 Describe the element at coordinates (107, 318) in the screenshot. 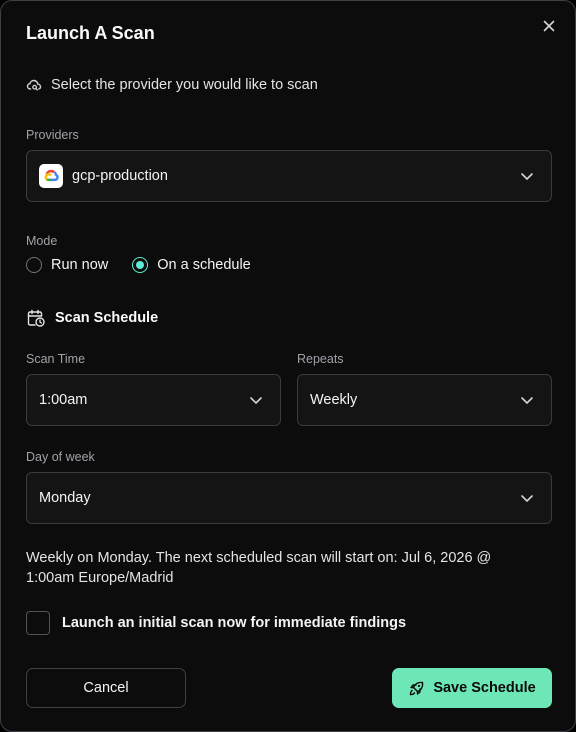

I see `scan-schedule-heading-text: Scan Schedule` at that location.